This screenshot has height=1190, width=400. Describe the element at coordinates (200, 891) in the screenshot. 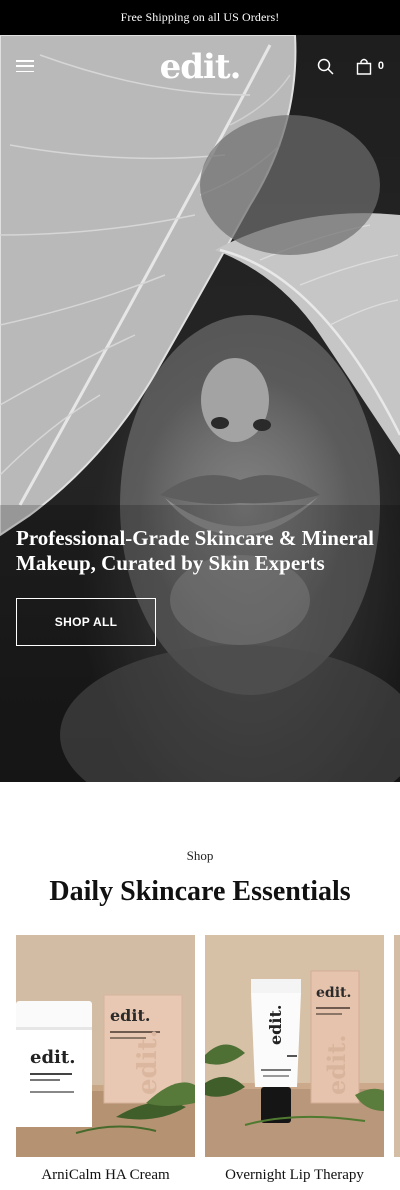

I see `section-title: Daily Skincare Essentials` at that location.